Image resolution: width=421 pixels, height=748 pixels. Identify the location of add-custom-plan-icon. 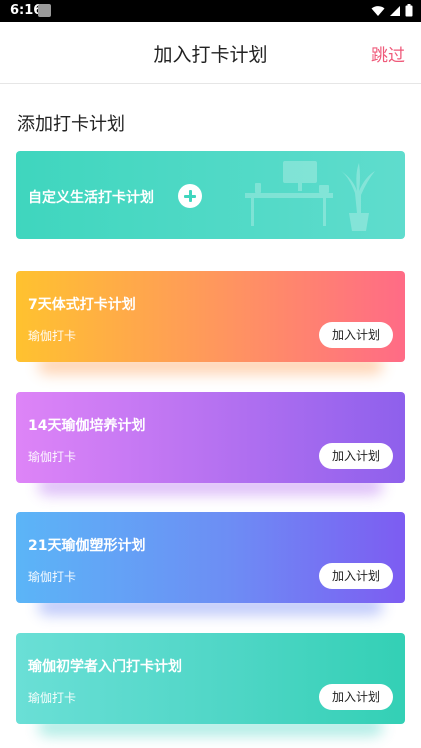
(190, 196).